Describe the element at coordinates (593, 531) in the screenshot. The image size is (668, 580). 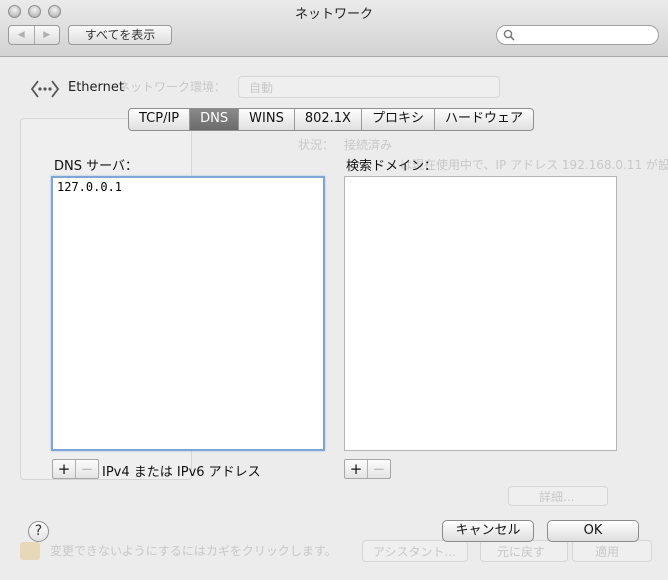
I see `ok-button: OK` at that location.